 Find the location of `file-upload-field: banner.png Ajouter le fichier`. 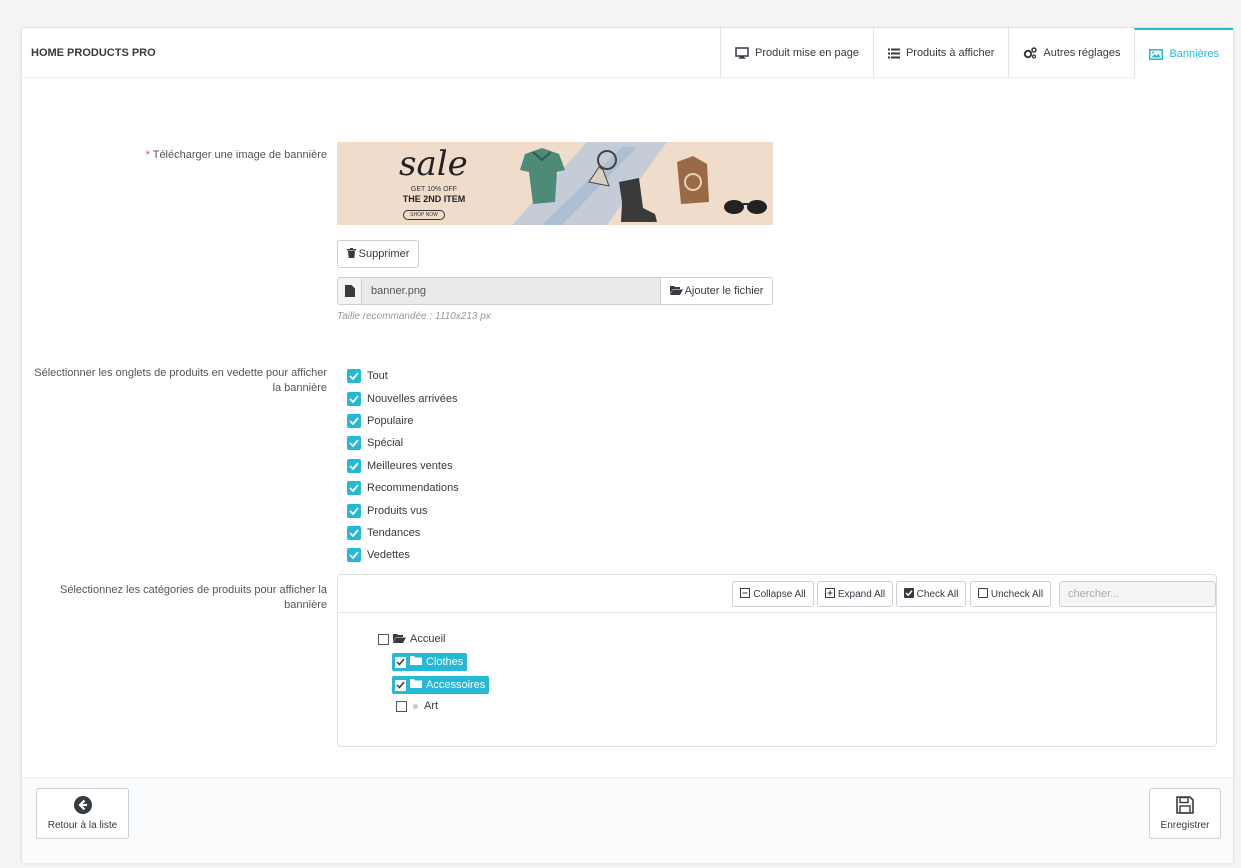

file-upload-field: banner.png Ajouter le fichier is located at coordinates (555, 291).